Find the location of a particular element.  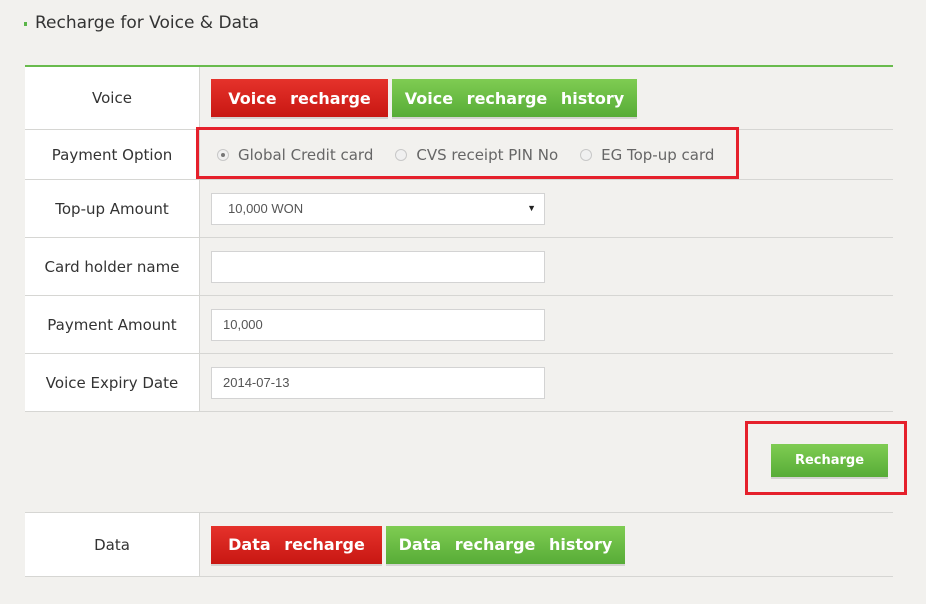

radio-option-global-credit-card: Global Credit card is located at coordinates (295, 155).